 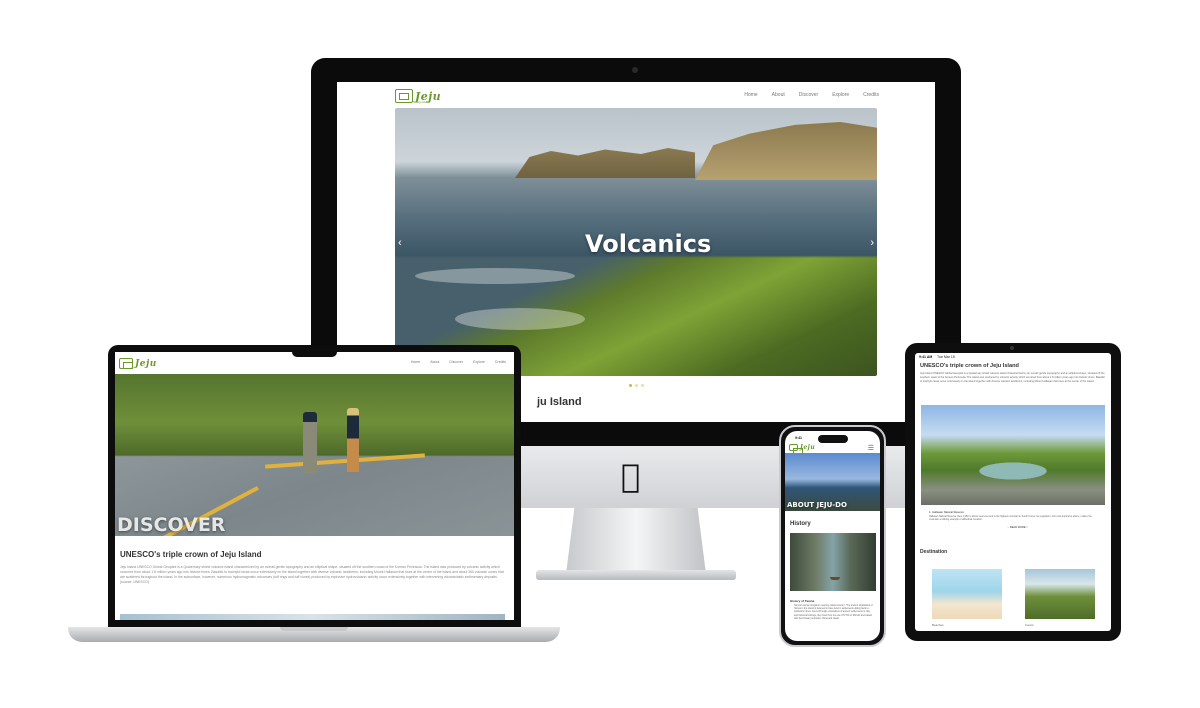 What do you see at coordinates (817, 505) in the screenshot?
I see `hero-title: ABOUT JEJU-DO` at bounding box center [817, 505].